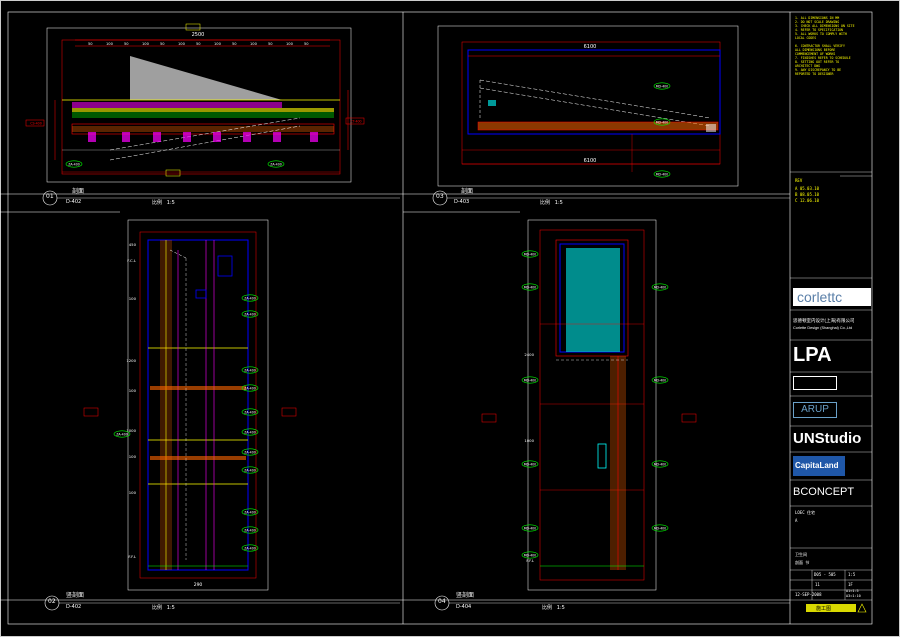 This screenshot has height=637, width=900. I want to click on v02-dim: 450, so click(133, 244).